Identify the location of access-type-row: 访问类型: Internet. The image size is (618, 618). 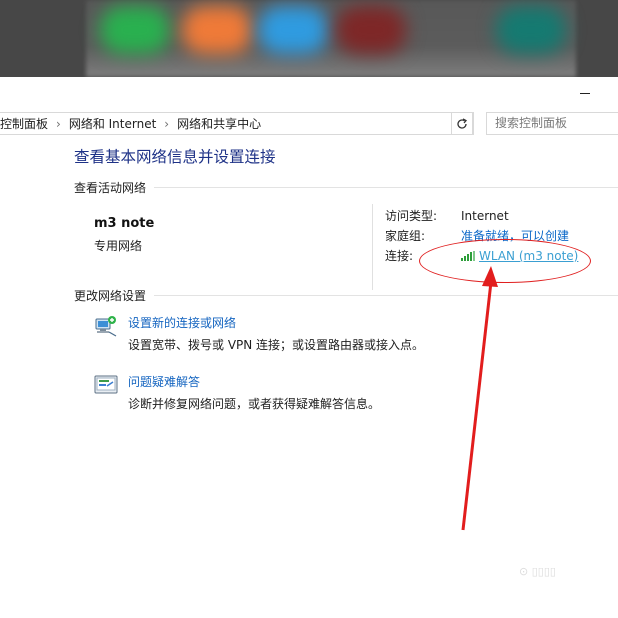
(447, 215).